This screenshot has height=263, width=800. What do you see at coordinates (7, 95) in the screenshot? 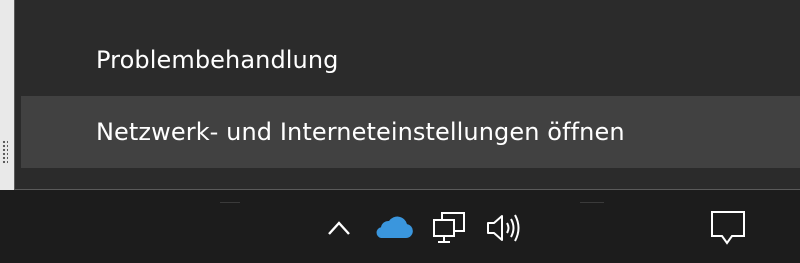
I see `background-window-edge` at bounding box center [7, 95].